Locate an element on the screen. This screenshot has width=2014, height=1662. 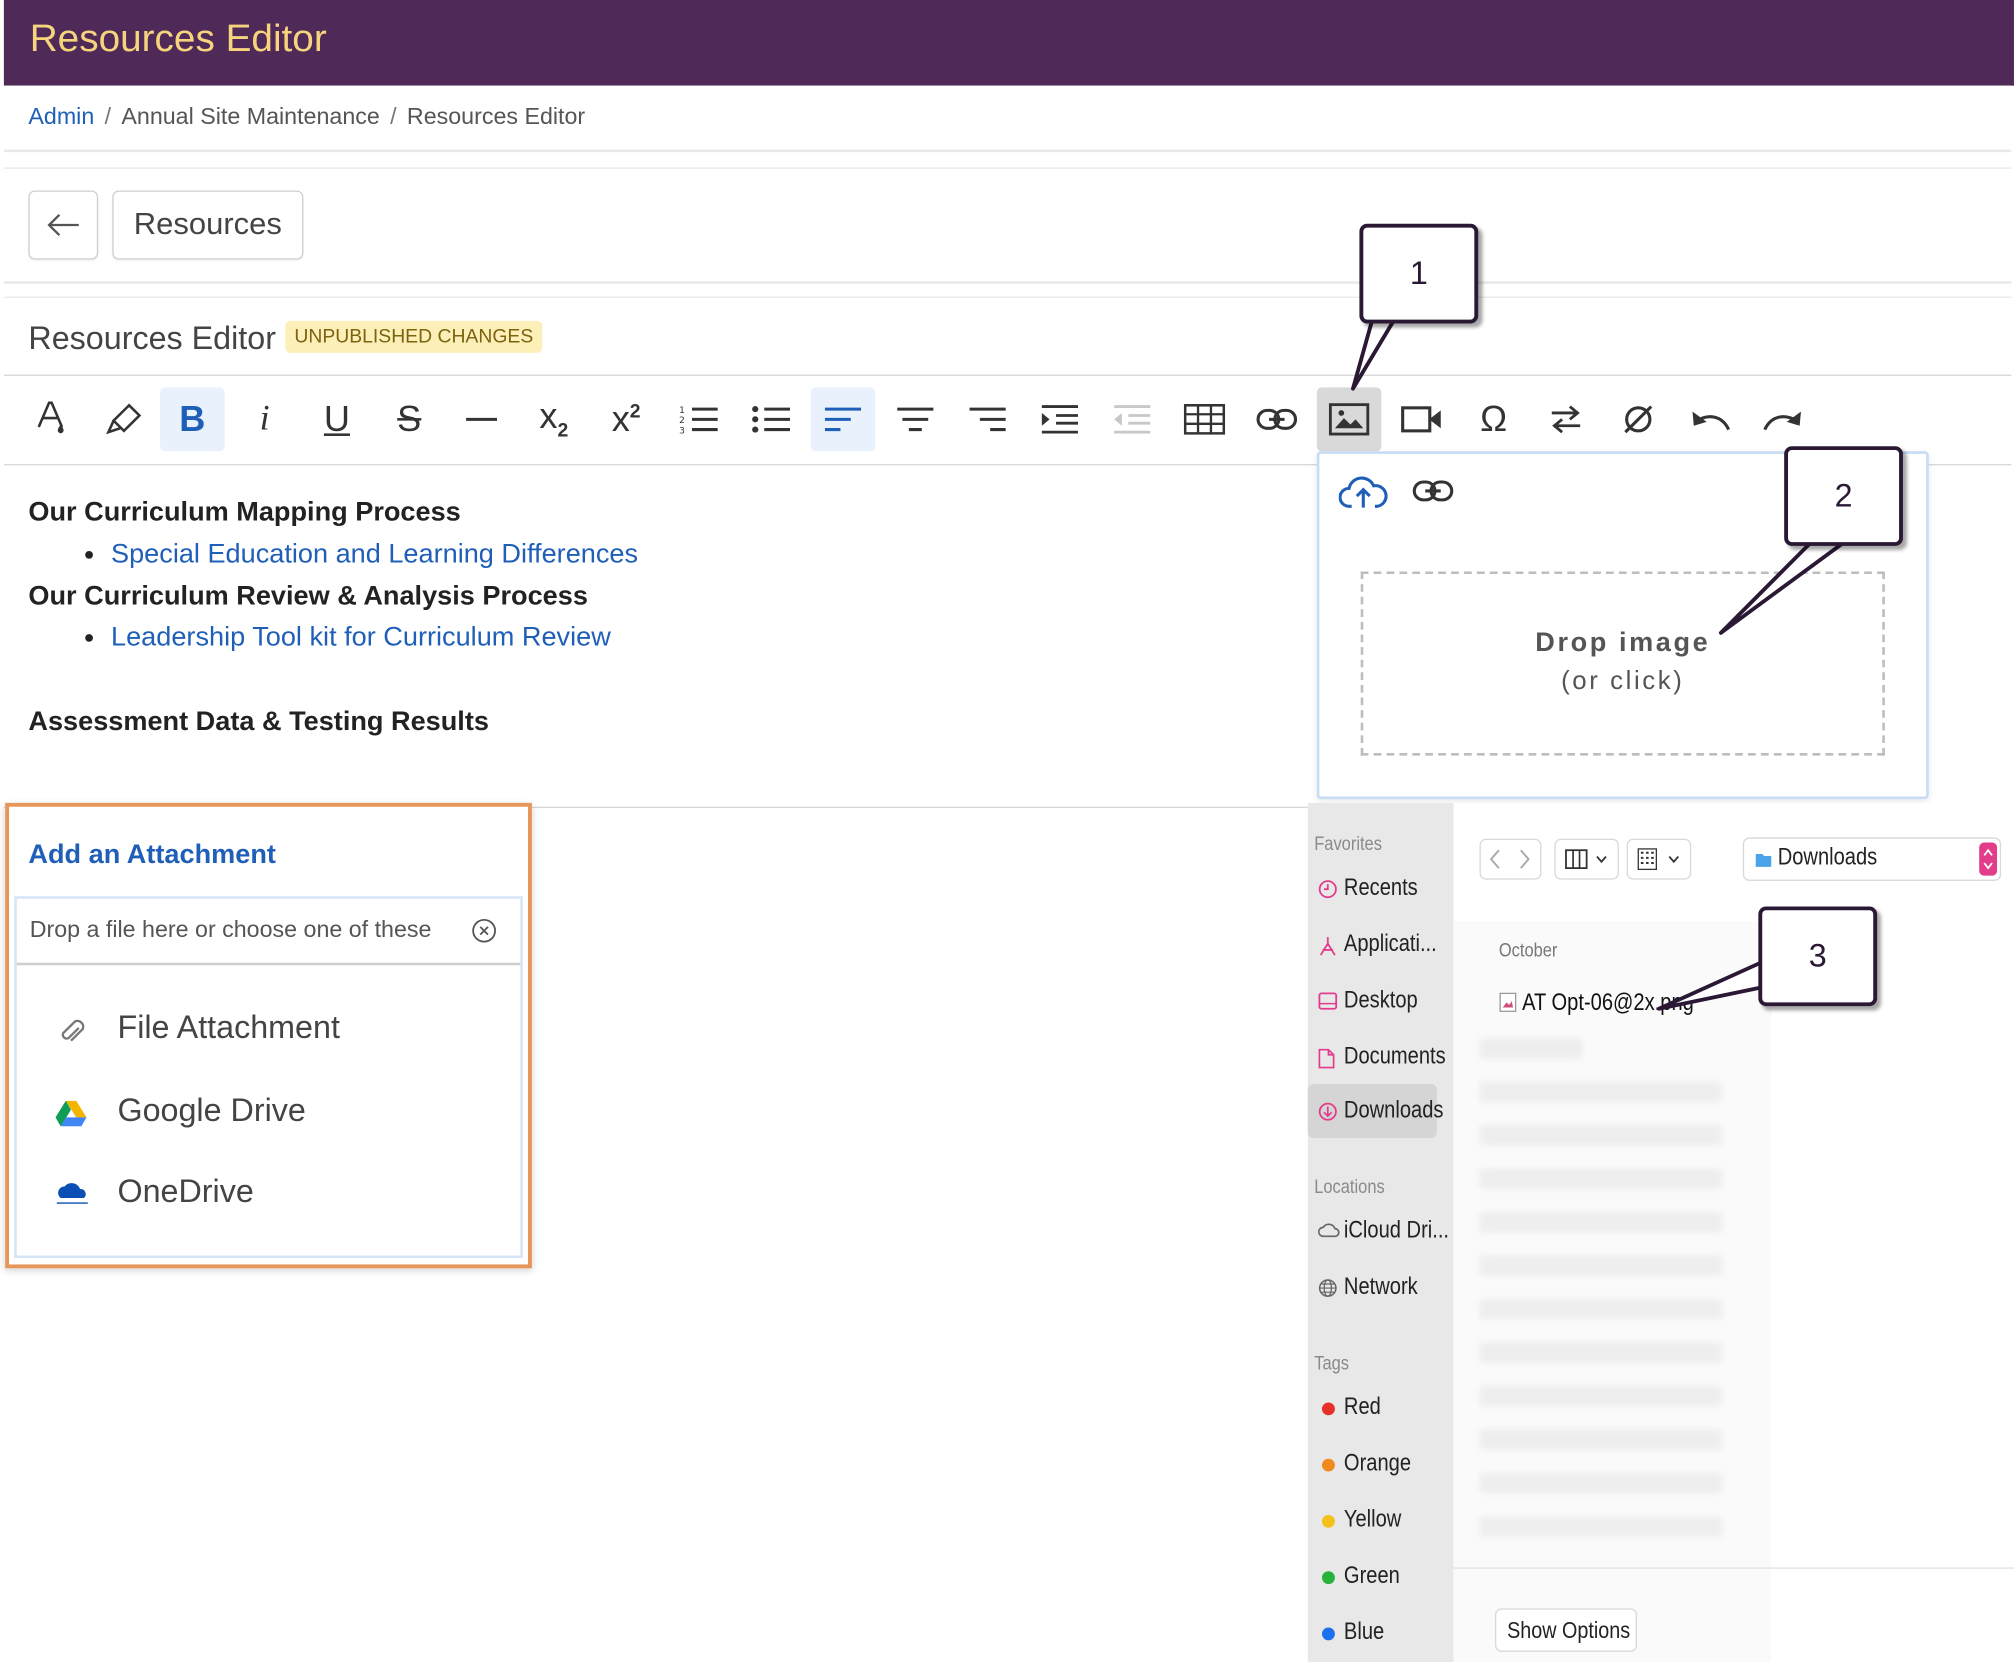
callout-2-pointer is located at coordinates (1783, 587).